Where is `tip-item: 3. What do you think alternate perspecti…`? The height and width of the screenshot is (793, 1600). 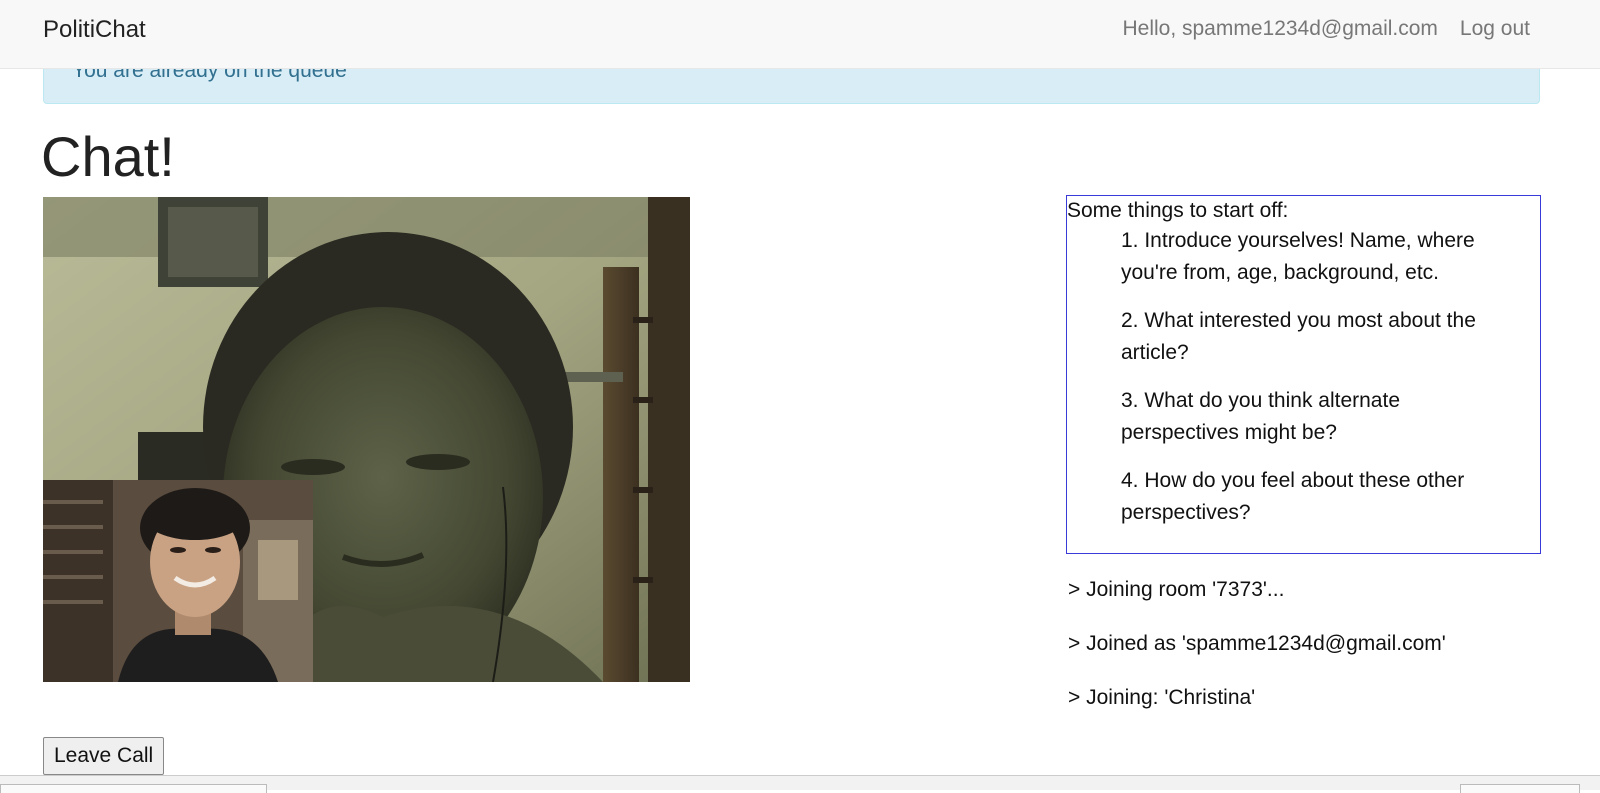 tip-item: 3. What do you think alternate perspecti… is located at coordinates (1260, 416).